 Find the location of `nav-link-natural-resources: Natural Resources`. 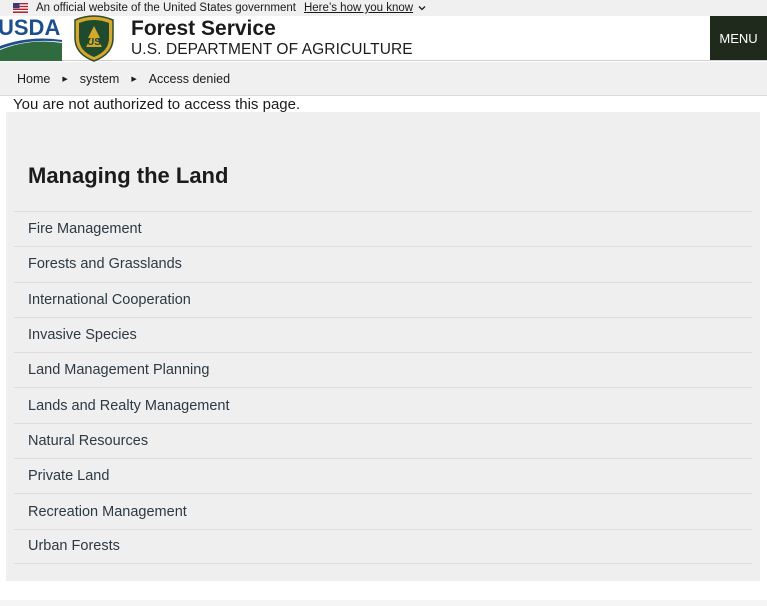

nav-link-natural-resources: Natural Resources is located at coordinates (383, 440).